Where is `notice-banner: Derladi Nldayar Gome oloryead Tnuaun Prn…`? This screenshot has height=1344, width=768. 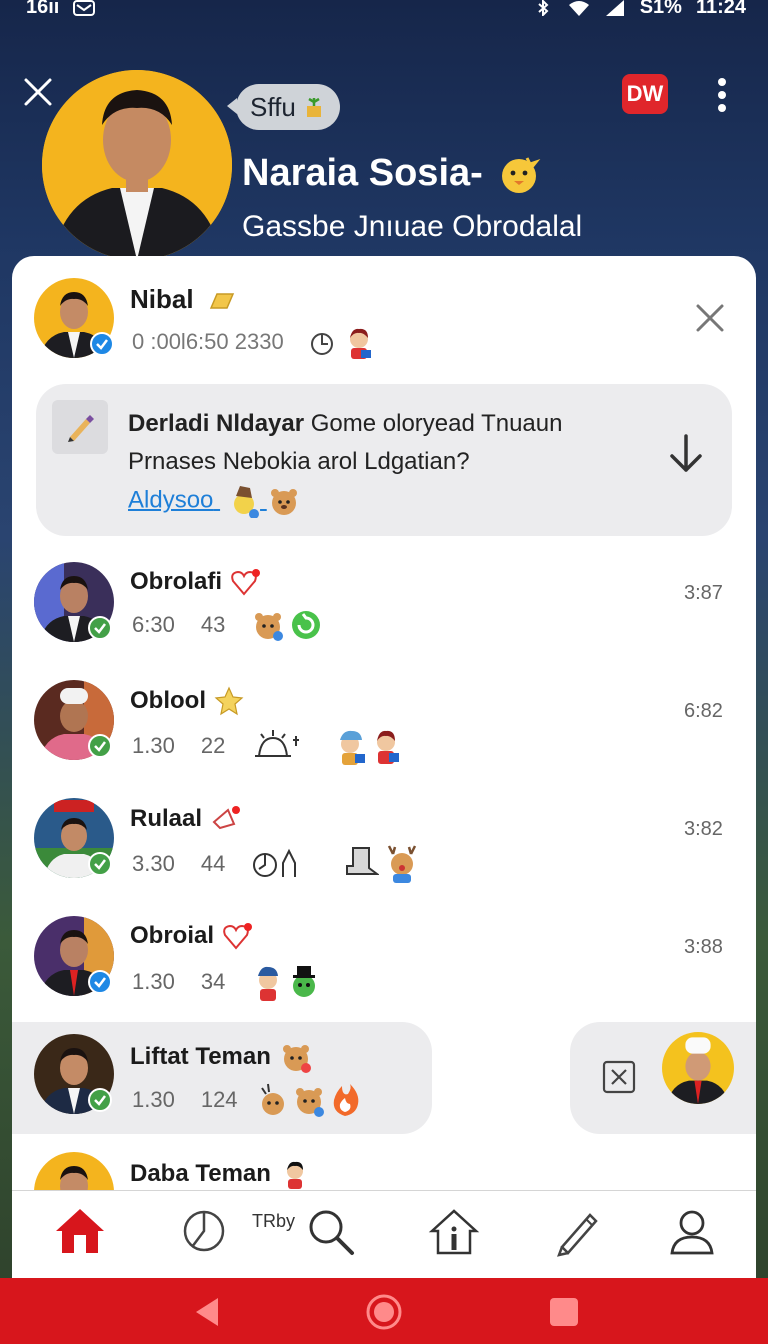
notice-banner: Derladi Nldayar Gome oloryead Tnuaun Prn… is located at coordinates (384, 460).